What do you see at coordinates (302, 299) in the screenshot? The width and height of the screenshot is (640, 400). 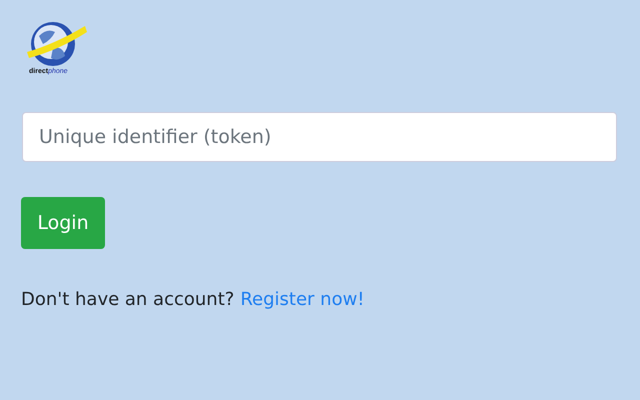 I see `register-link: Register now!` at bounding box center [302, 299].